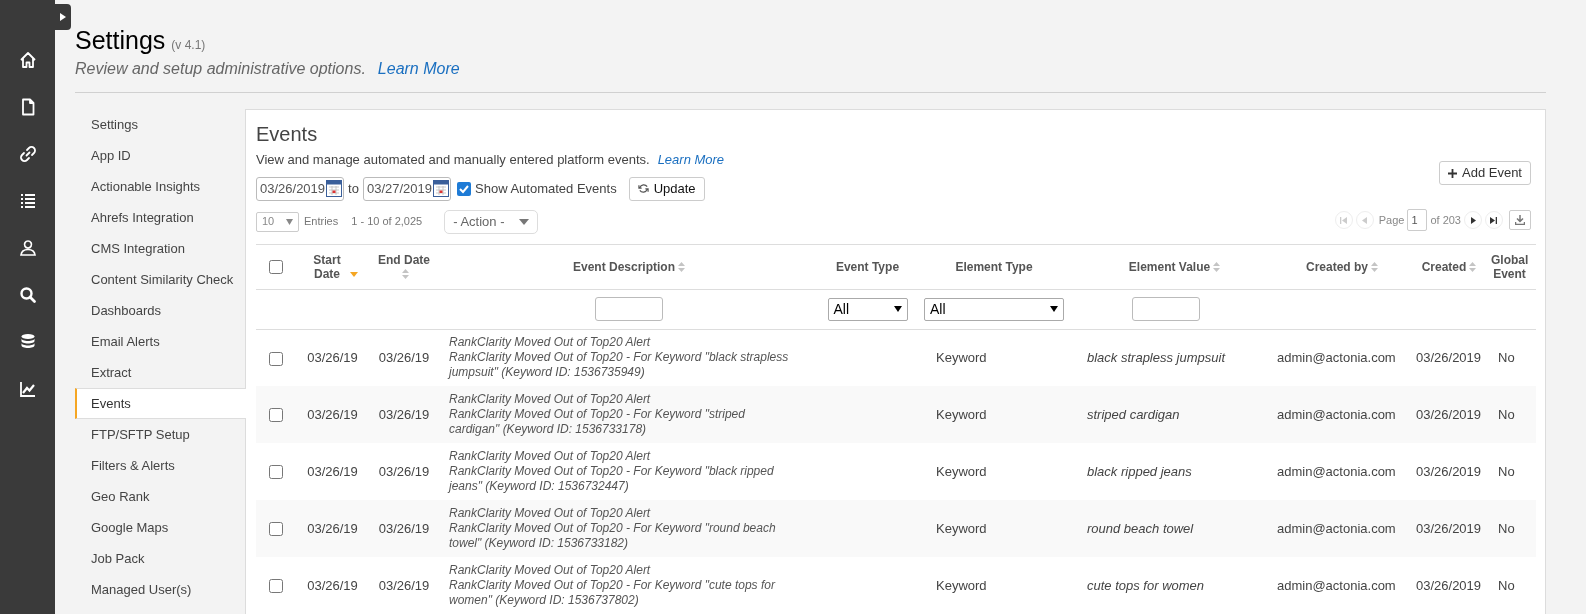 This screenshot has width=1586, height=614. I want to click on column-header: Element Type, so click(994, 266).